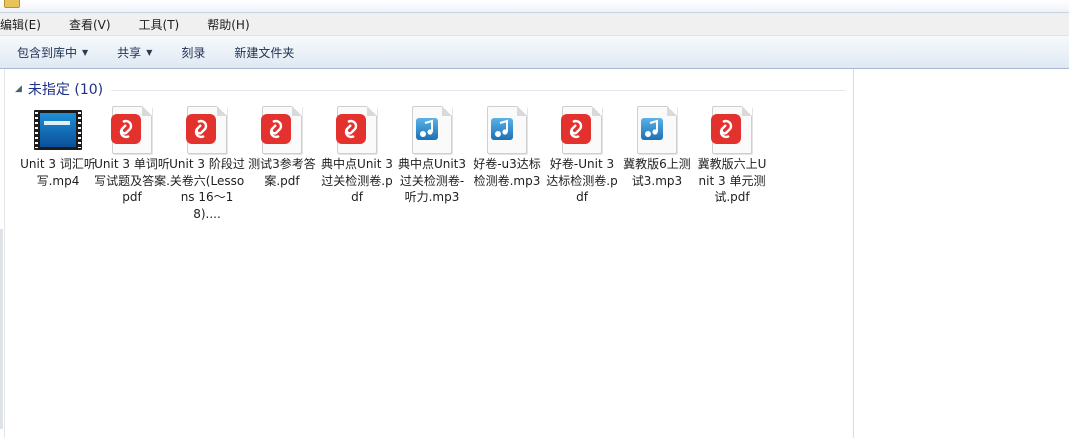 The width and height of the screenshot is (1069, 438). What do you see at coordinates (582, 156) in the screenshot?
I see `file-item: 好卷-Unit 3达标检测卷.pdf` at bounding box center [582, 156].